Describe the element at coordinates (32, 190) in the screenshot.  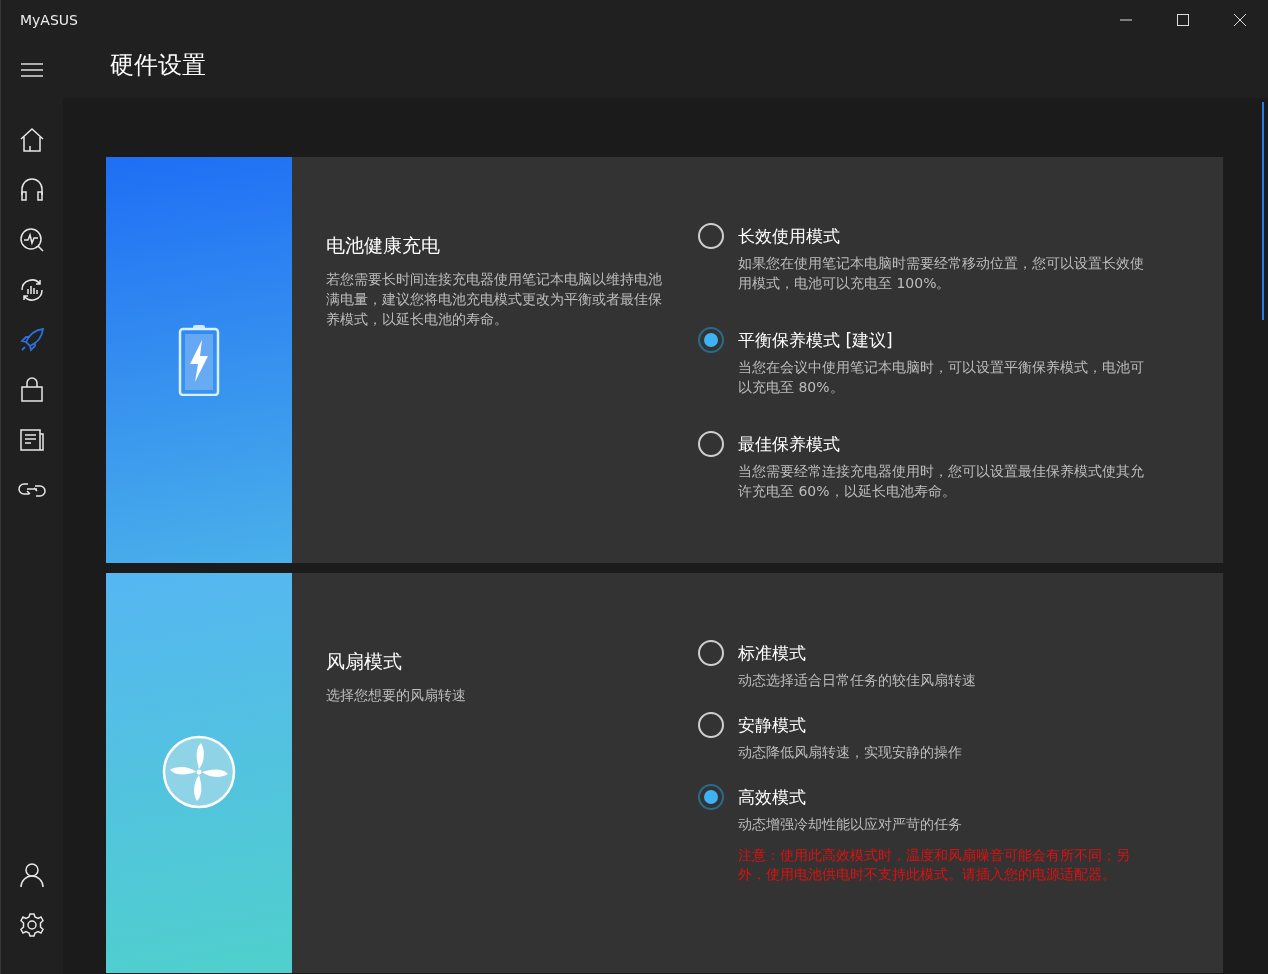
I see `headset-icon` at that location.